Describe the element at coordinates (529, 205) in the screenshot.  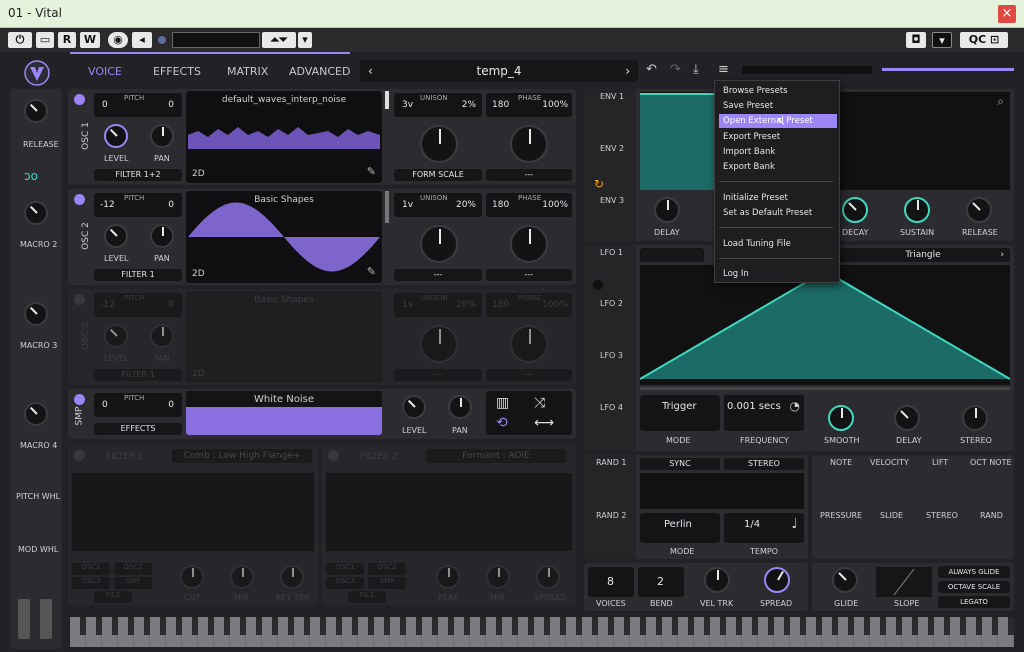
I see `osc2-phase: 180 PHASE 100%` at that location.